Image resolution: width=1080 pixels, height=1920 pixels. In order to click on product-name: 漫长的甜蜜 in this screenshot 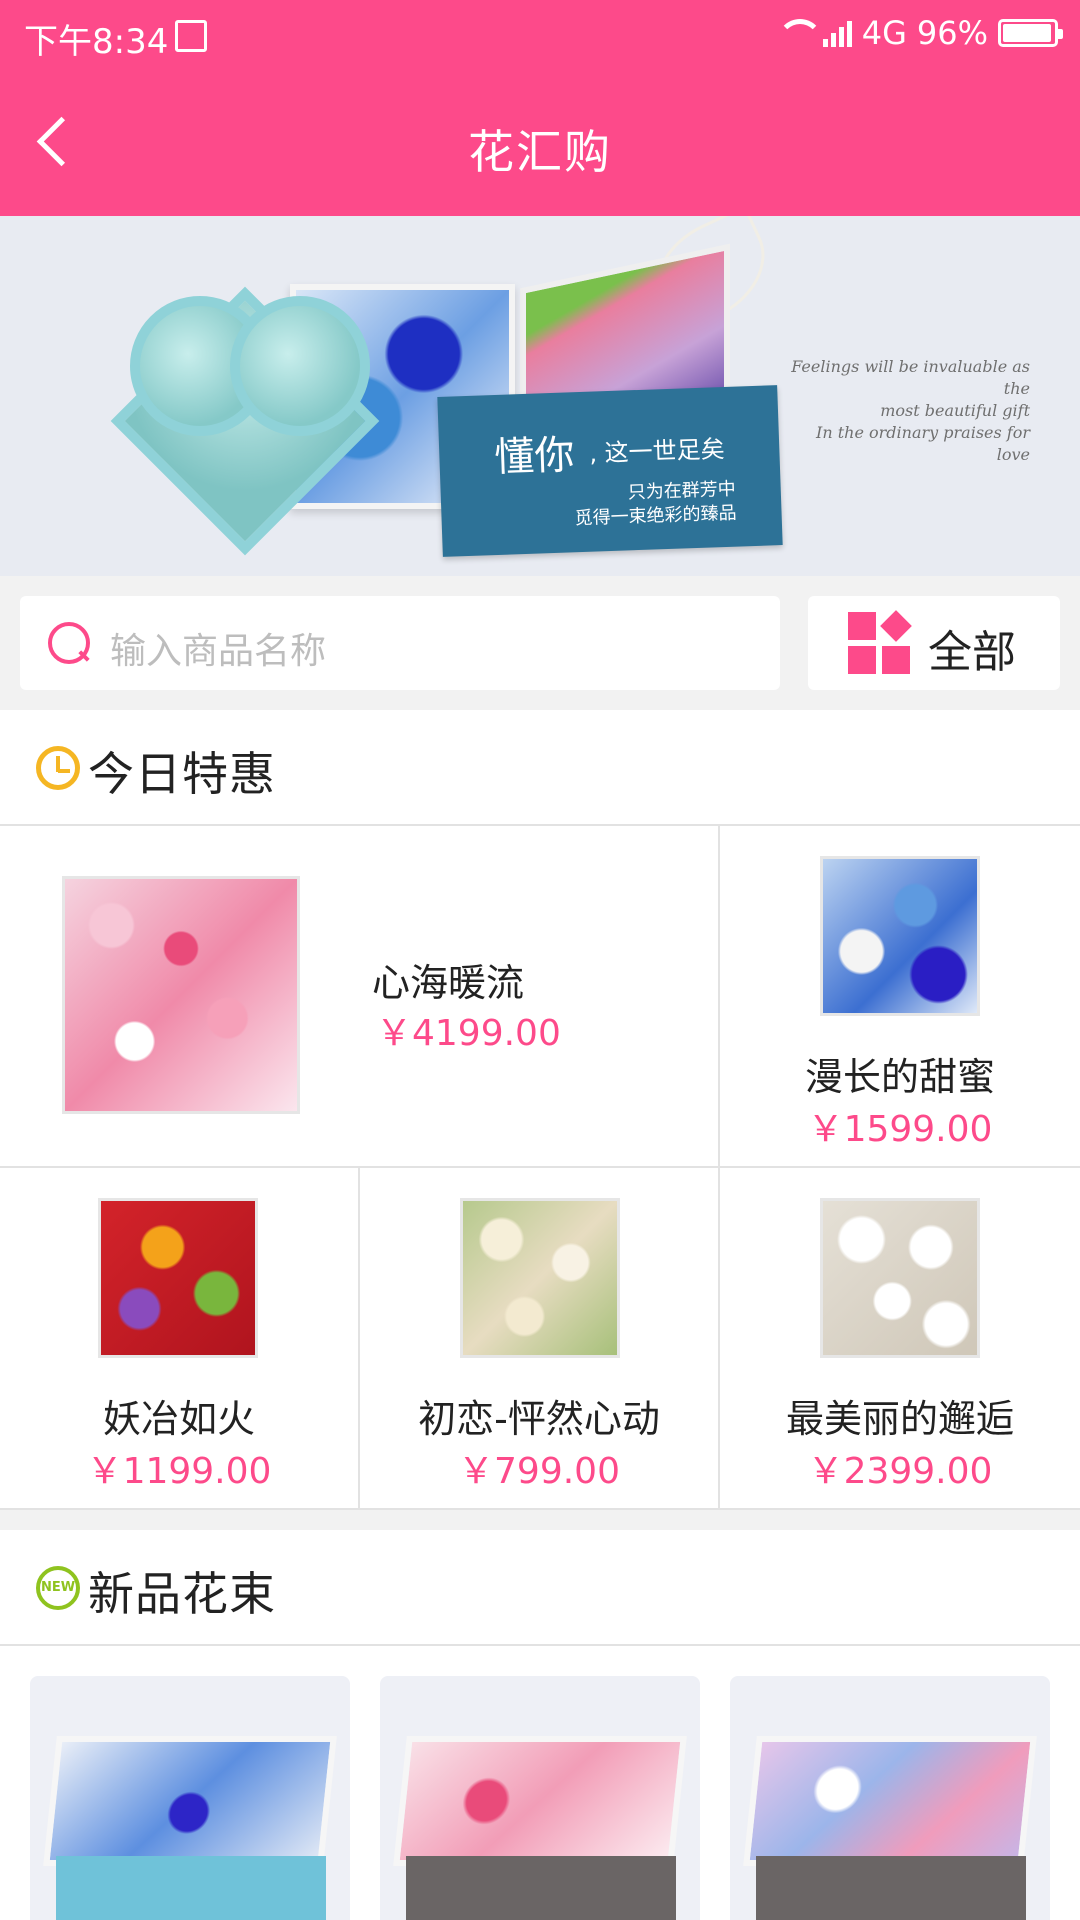, I will do `click(899, 1077)`.